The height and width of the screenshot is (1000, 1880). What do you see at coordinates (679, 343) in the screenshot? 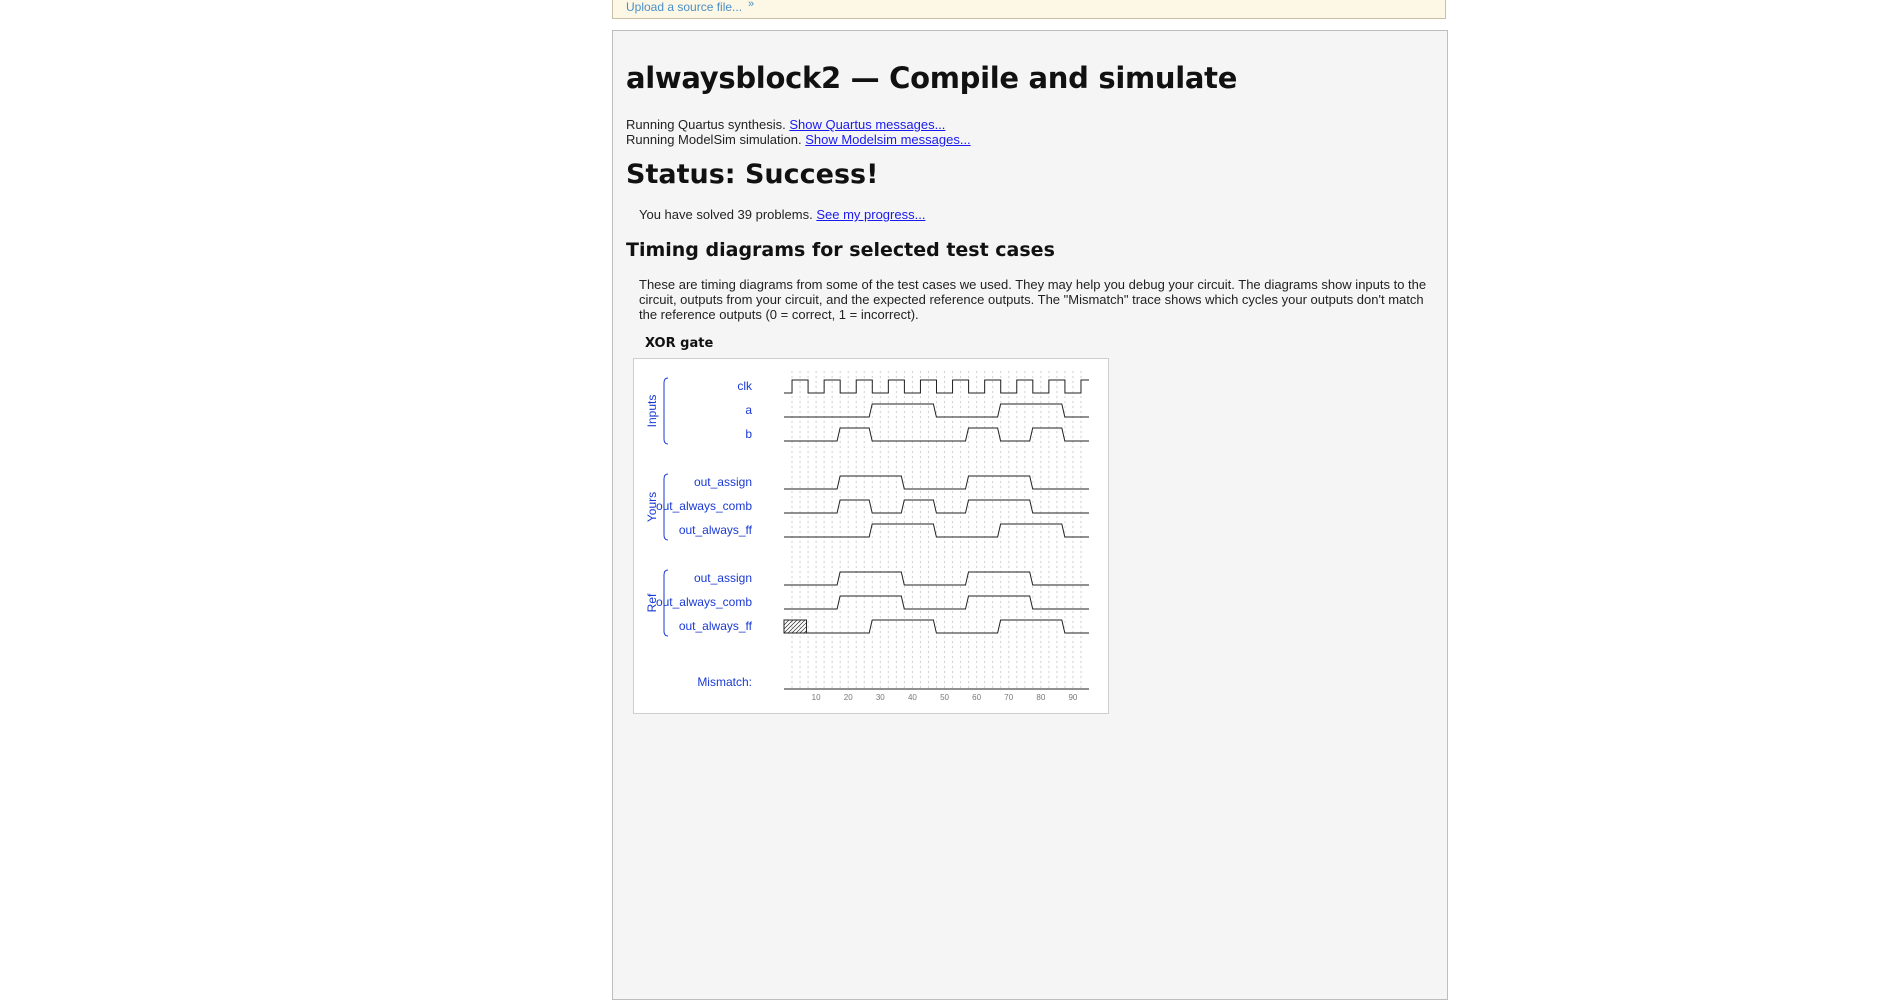
I see `testcase-title: XOR gate` at bounding box center [679, 343].